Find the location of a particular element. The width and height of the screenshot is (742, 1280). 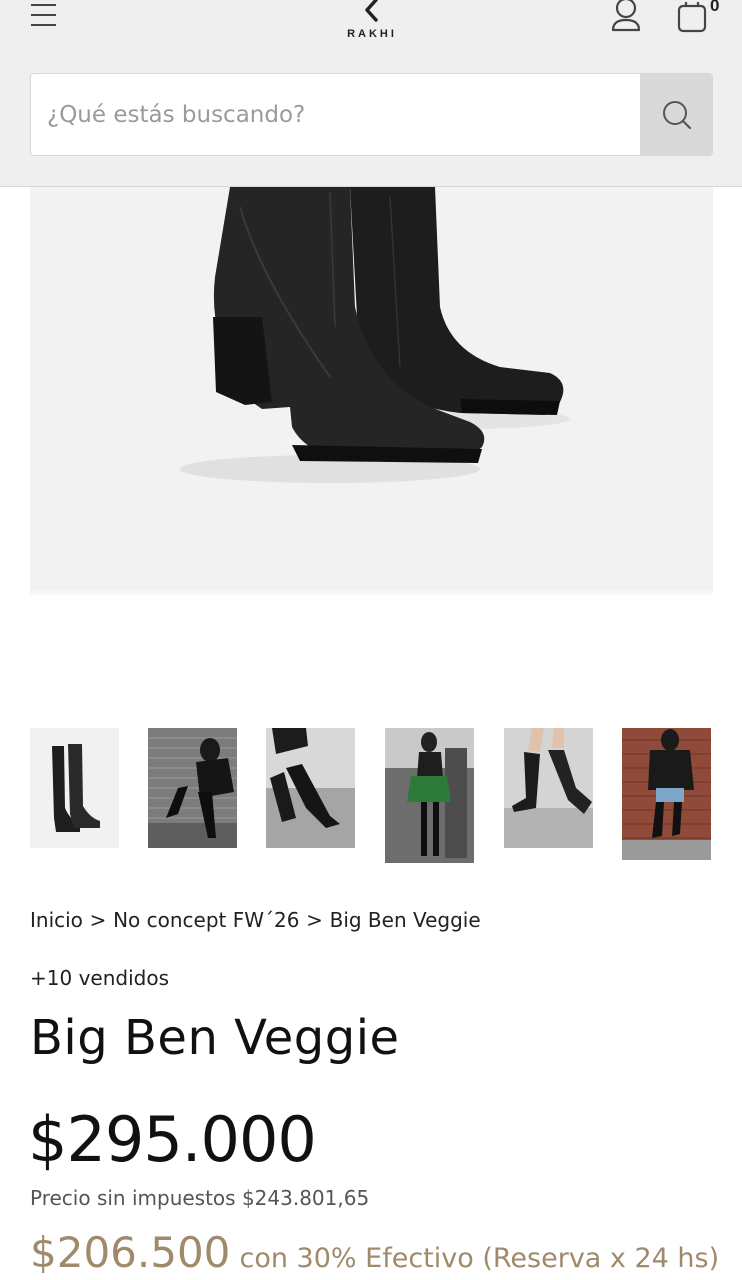

sold-count: +10 vendidos is located at coordinates (99, 978).